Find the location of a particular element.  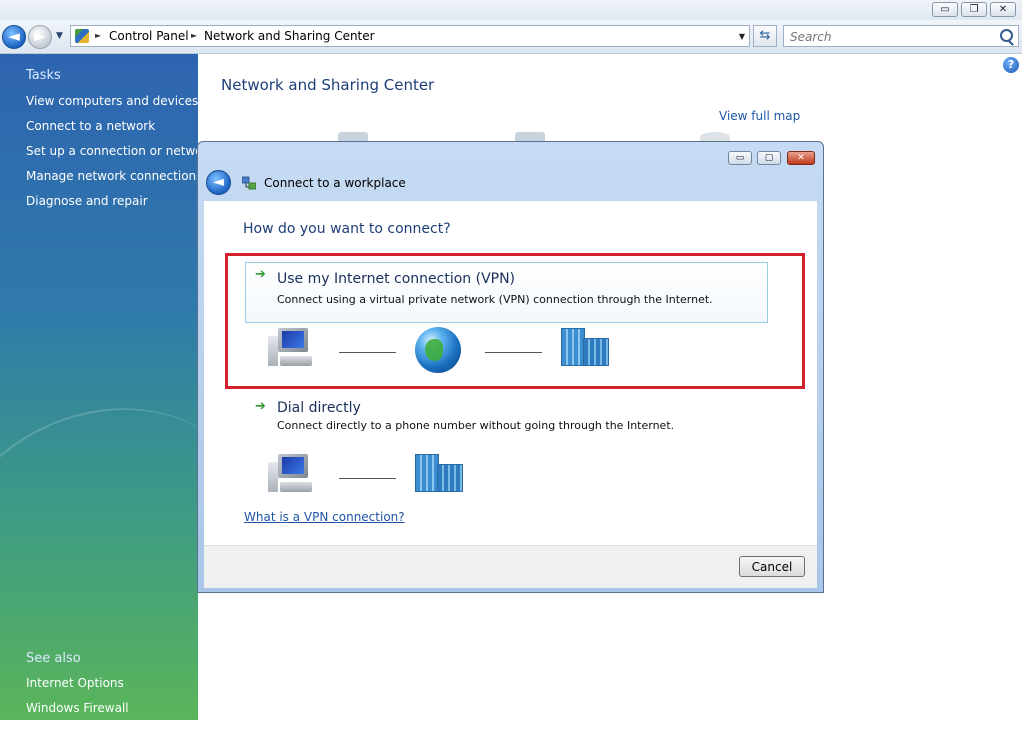

view-full-map-link: View full map is located at coordinates (759, 116).